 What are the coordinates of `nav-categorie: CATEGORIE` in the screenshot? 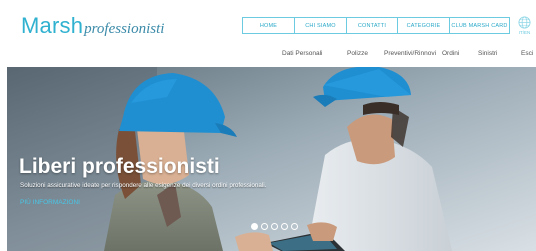 It's located at (424, 25).